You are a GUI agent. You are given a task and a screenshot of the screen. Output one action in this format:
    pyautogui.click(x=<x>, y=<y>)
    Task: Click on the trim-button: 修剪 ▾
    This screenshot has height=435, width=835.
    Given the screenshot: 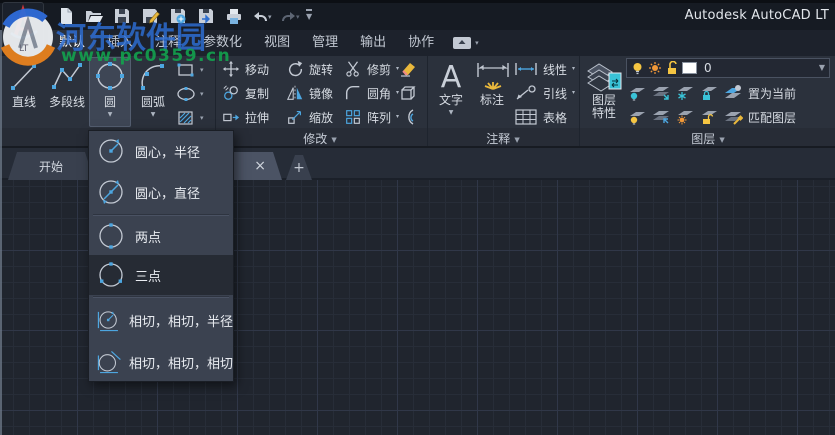 What is the action you would take?
    pyautogui.click(x=371, y=69)
    